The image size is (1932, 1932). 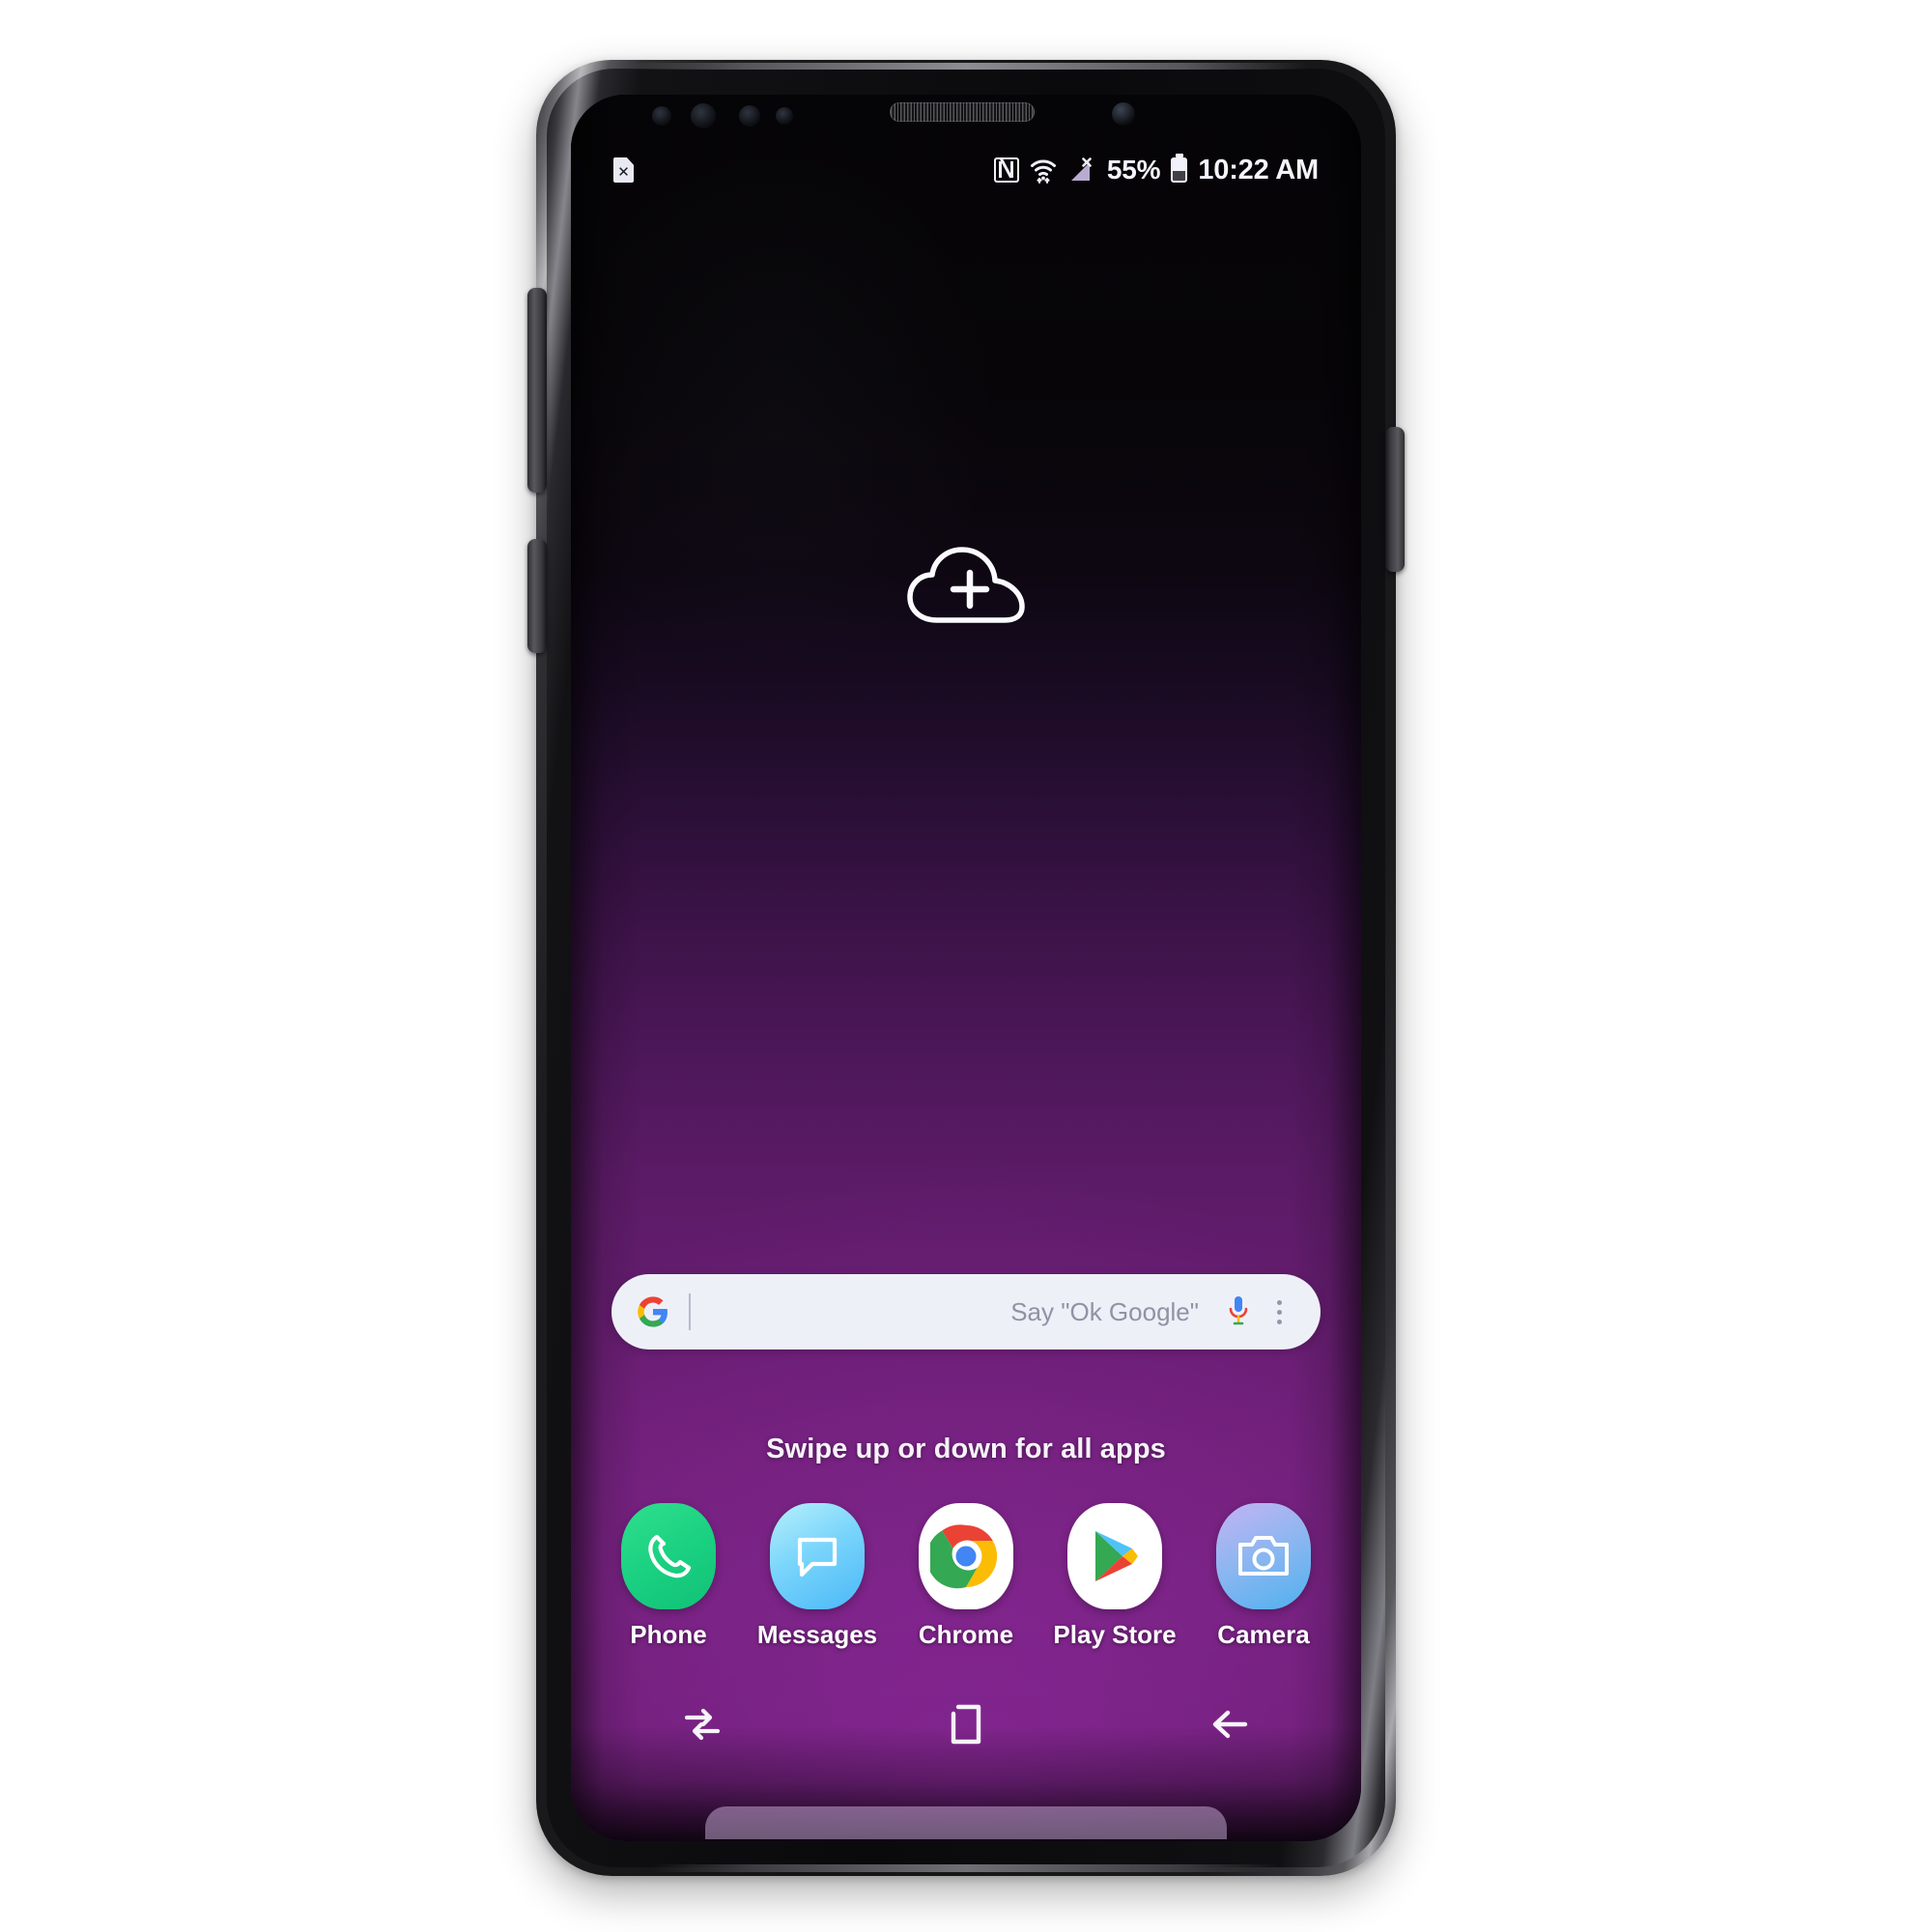 I want to click on dock-item-chrome: Chrome, so click(x=966, y=1576).